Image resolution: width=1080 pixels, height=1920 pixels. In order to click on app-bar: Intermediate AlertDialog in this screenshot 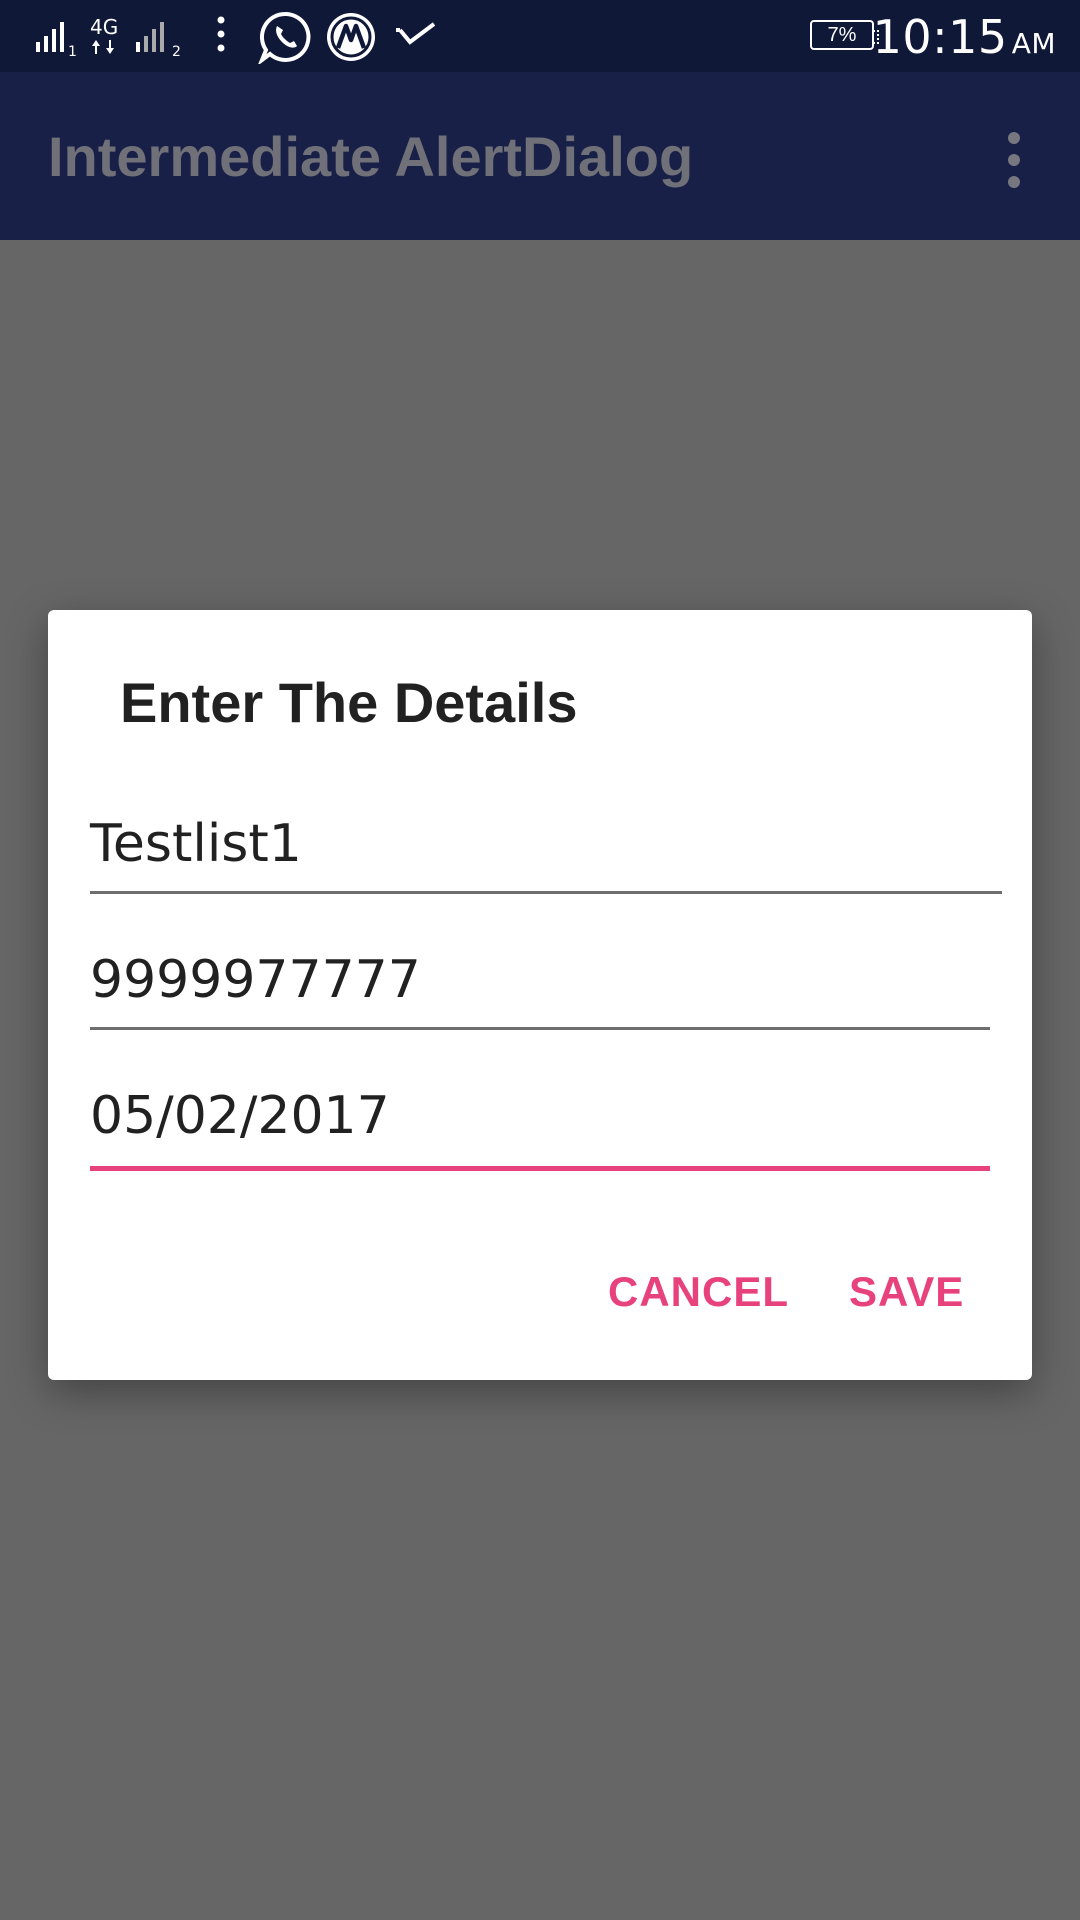, I will do `click(540, 156)`.